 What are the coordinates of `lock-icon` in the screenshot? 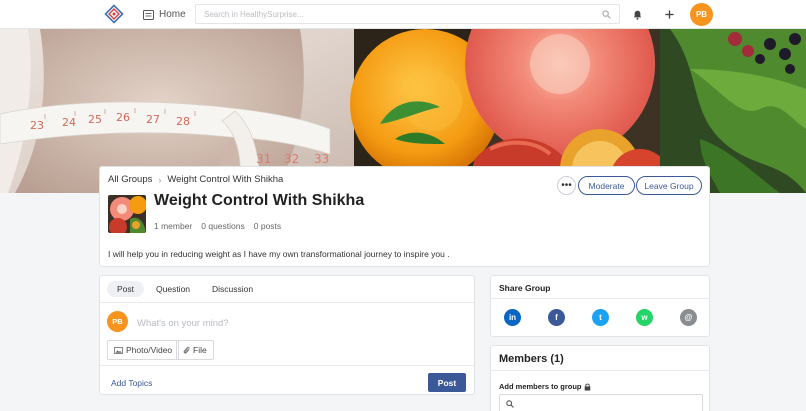 It's located at (587, 386).